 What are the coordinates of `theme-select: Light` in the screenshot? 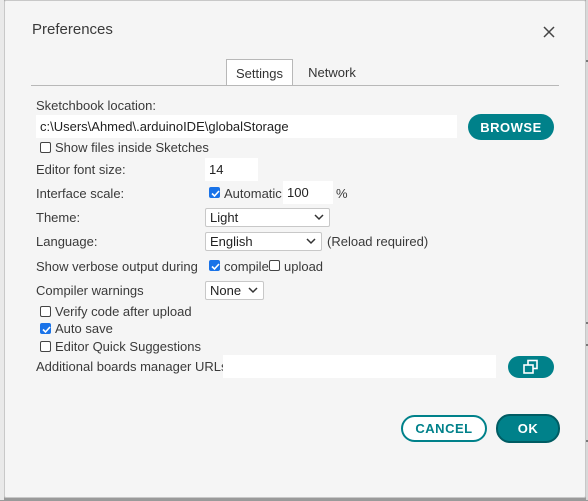 It's located at (267, 217).